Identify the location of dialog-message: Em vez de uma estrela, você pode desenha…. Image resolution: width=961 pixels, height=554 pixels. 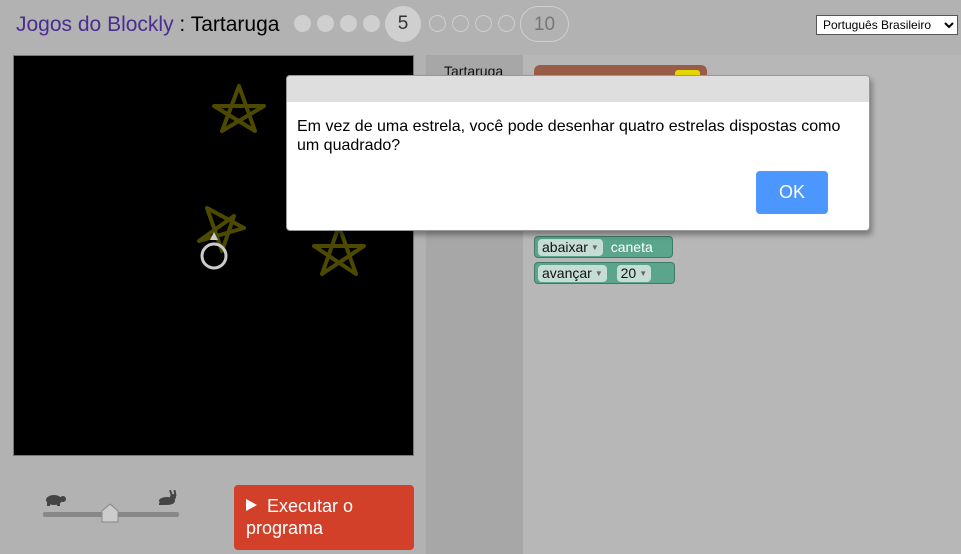
(569, 136).